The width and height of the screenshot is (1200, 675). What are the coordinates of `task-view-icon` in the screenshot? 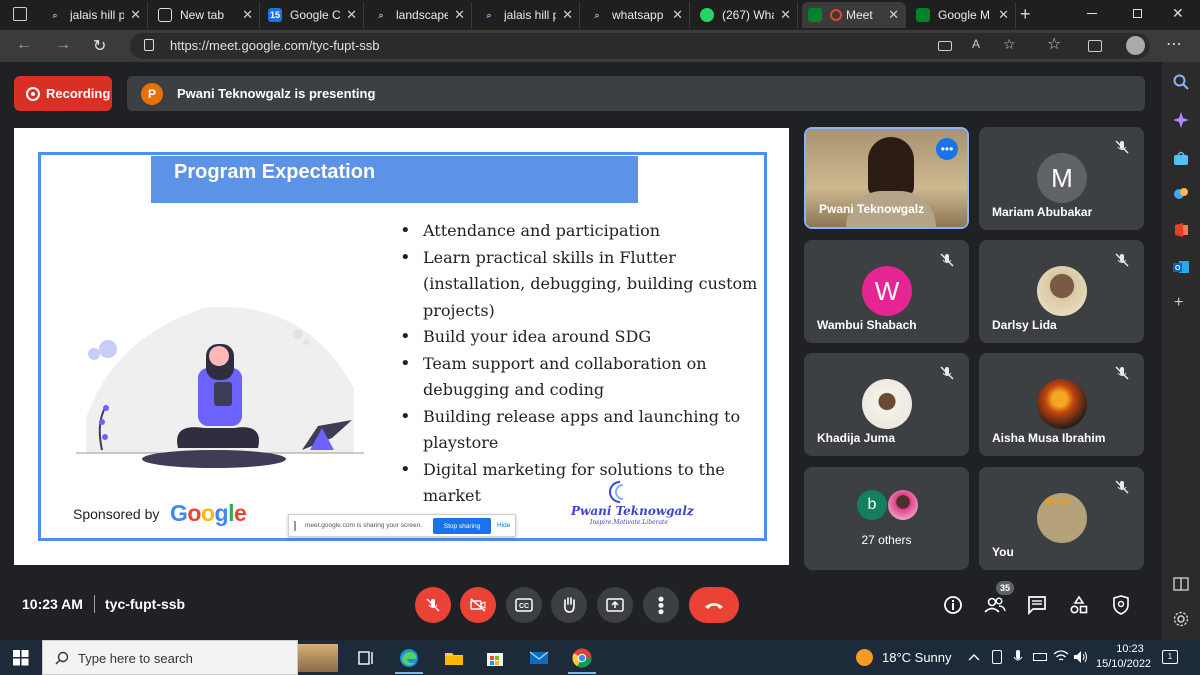 It's located at (366, 658).